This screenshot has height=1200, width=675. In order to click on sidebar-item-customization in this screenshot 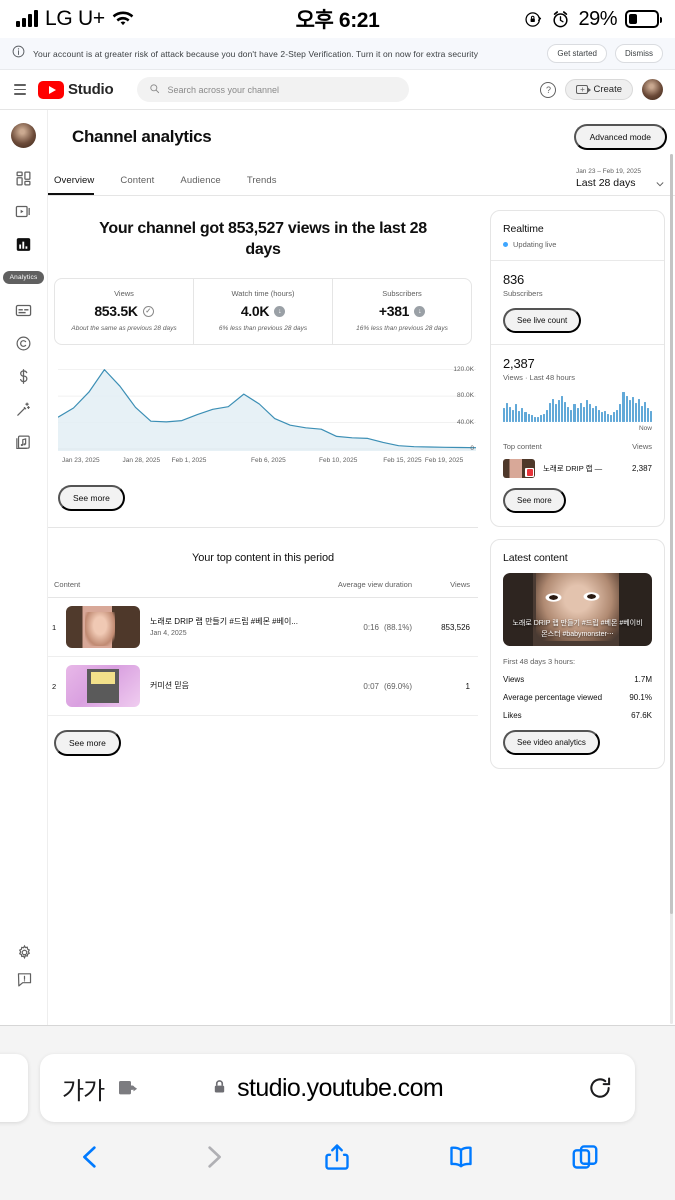, I will do `click(24, 409)`.